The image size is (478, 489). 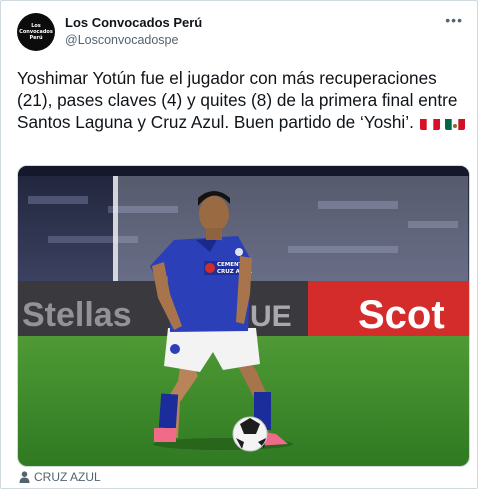 I want to click on avatar: Los Convocados Perú, so click(x=36, y=32).